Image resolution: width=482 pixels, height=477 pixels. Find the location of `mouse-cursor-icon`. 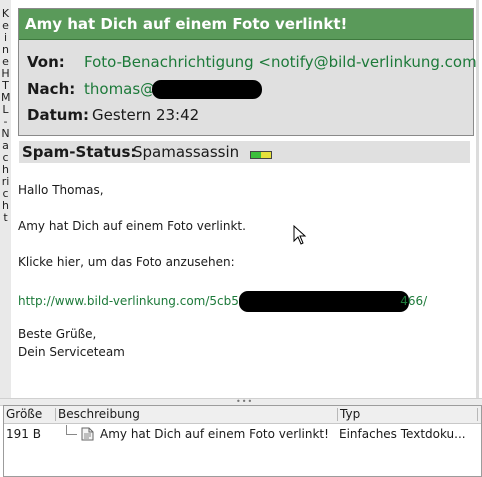

mouse-cursor-icon is located at coordinates (300, 235).